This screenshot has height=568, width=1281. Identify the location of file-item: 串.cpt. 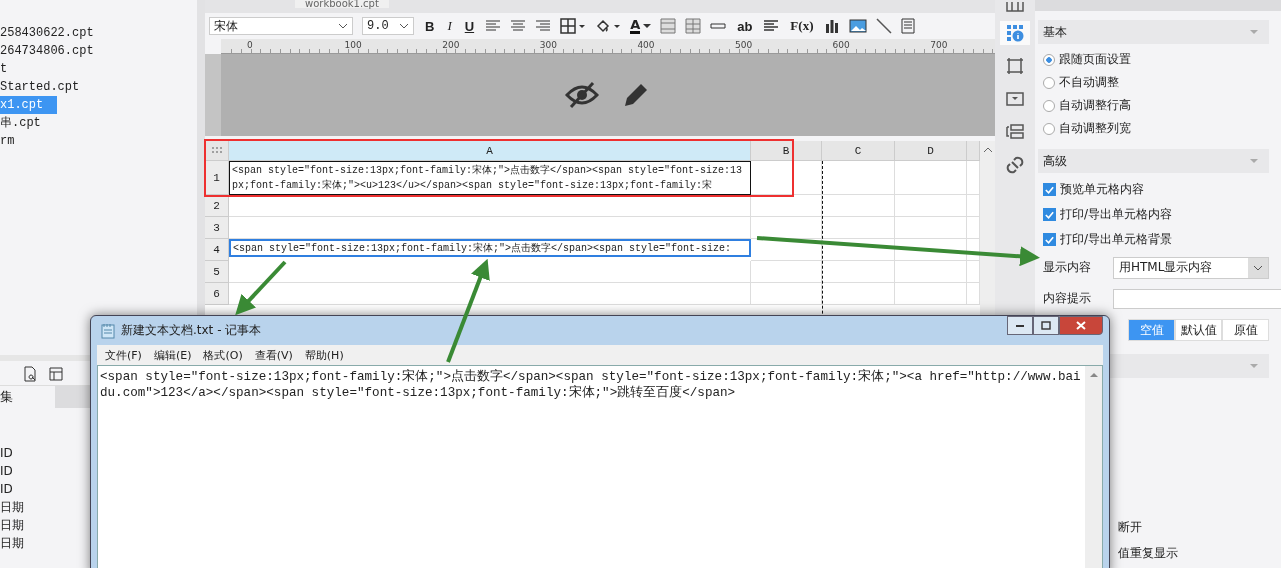
(27, 123).